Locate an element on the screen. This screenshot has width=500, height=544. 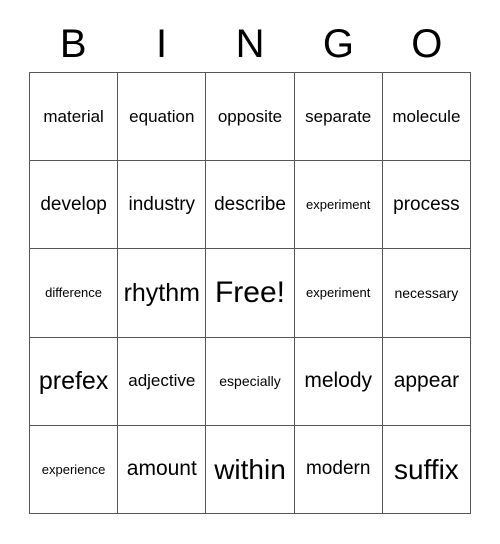
bingo-cell: molecule is located at coordinates (426, 117).